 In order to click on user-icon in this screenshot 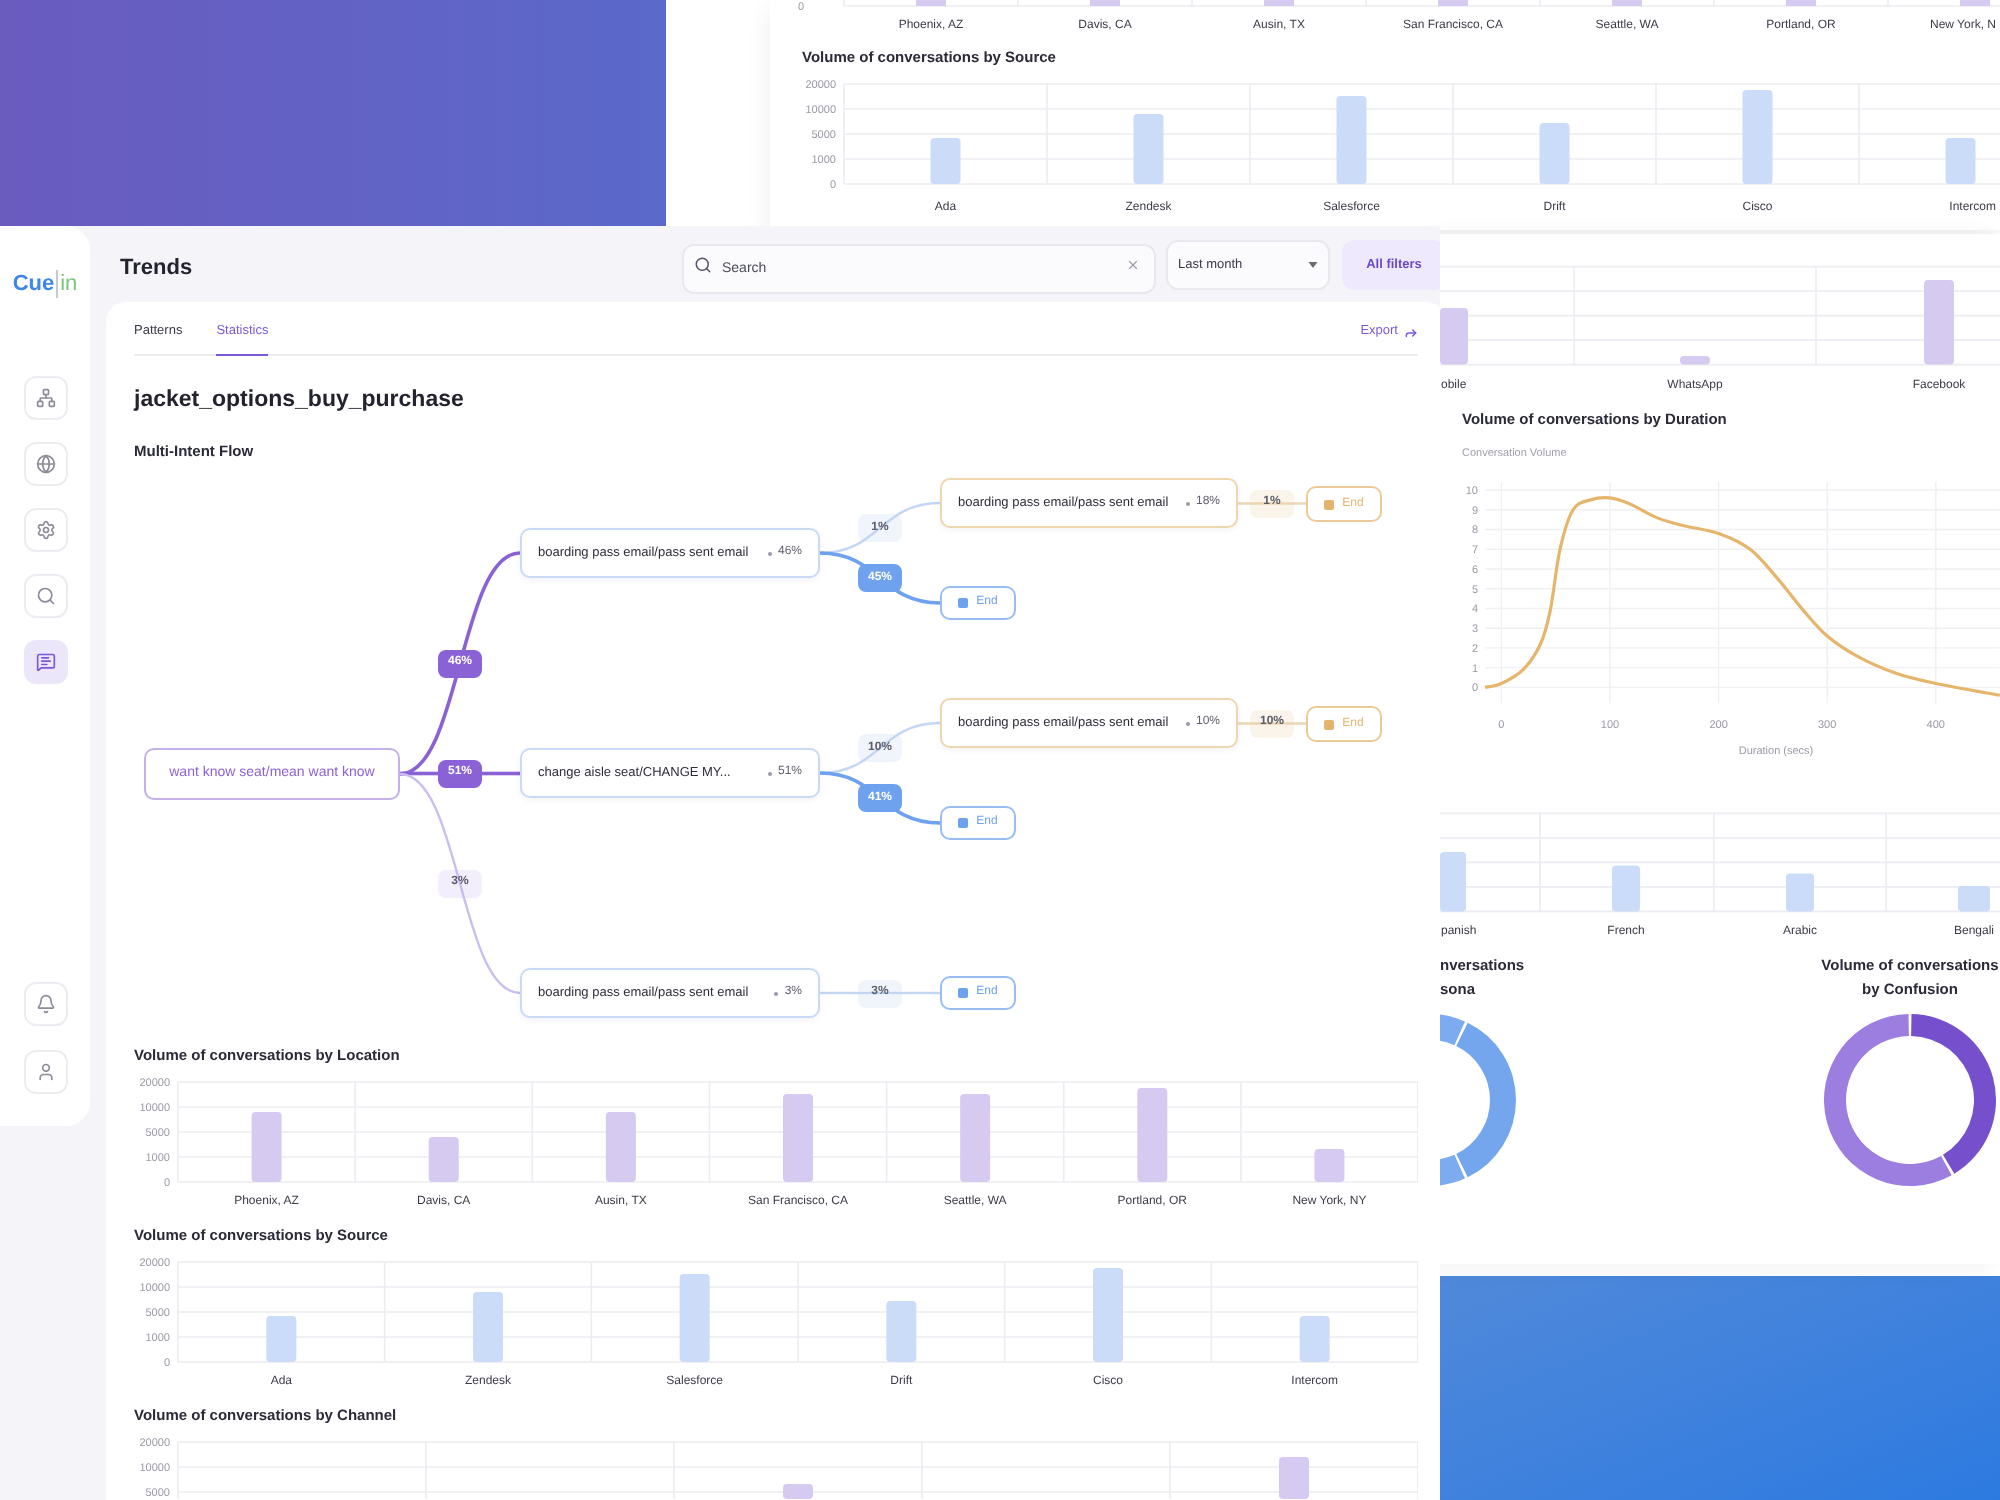, I will do `click(45, 1072)`.